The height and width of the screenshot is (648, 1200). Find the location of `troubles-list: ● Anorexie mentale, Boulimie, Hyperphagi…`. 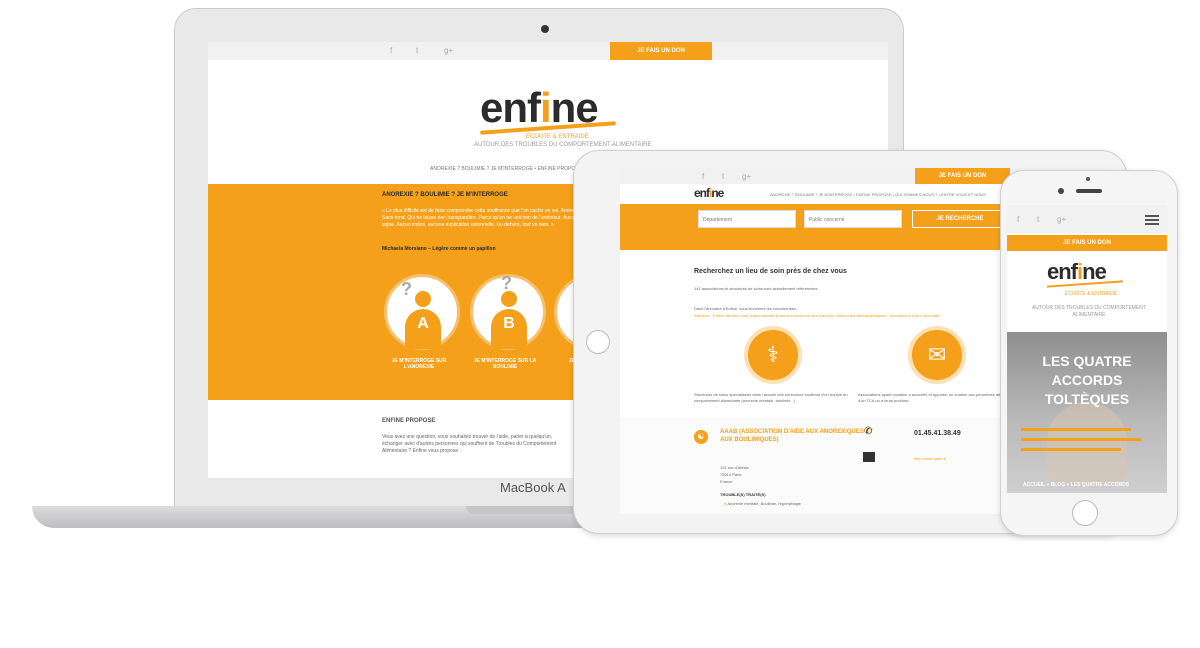

troubles-list: ● Anorexie mentale, Boulimie, Hyperphagi… is located at coordinates (762, 503).